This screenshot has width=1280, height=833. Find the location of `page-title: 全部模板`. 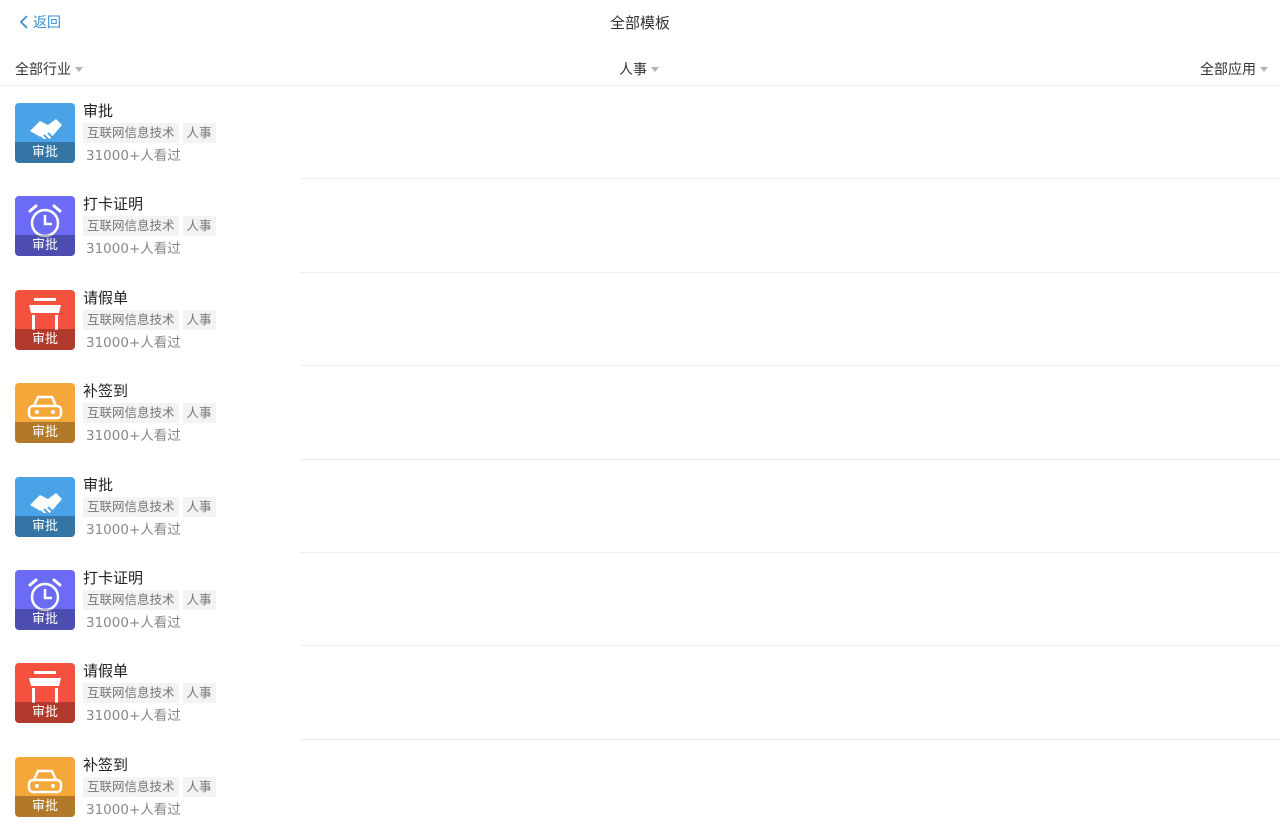

page-title: 全部模板 is located at coordinates (639, 23).